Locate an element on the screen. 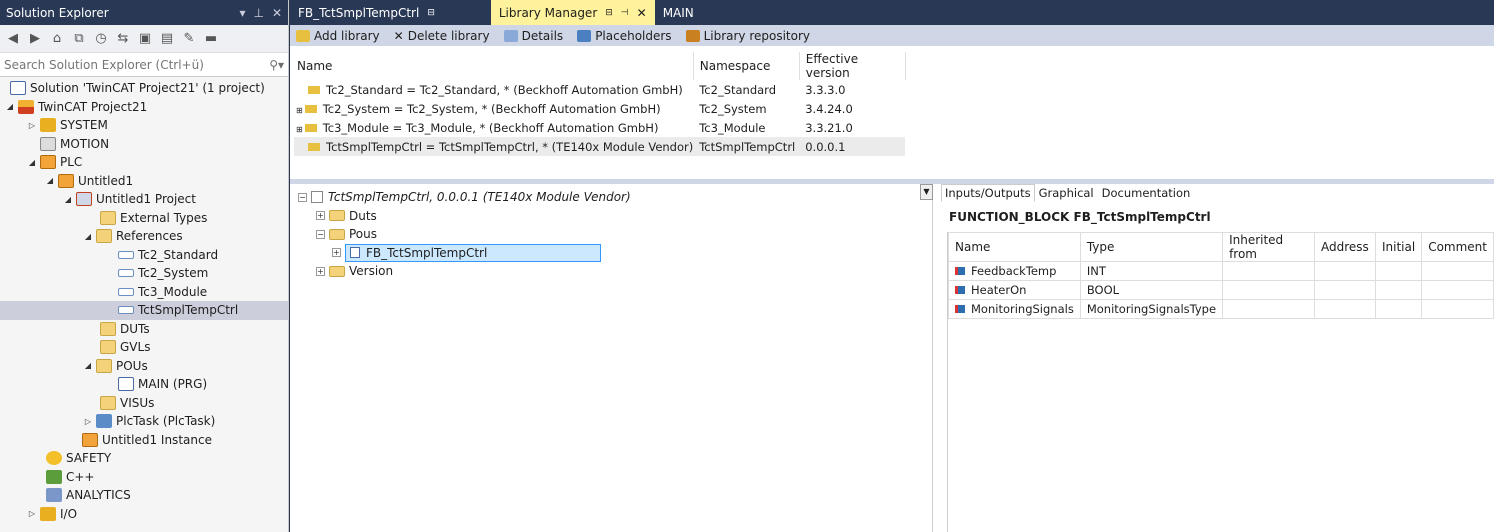  twincat-project-icon is located at coordinates (26, 106).